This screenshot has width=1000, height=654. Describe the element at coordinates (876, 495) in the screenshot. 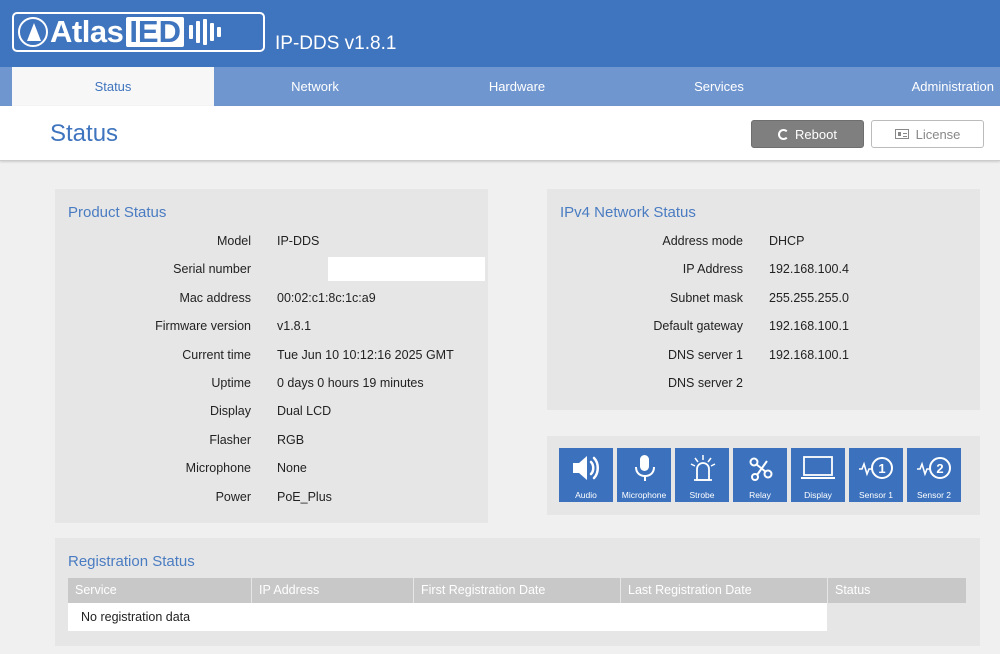

I see `tile-label: Sensor 1` at that location.